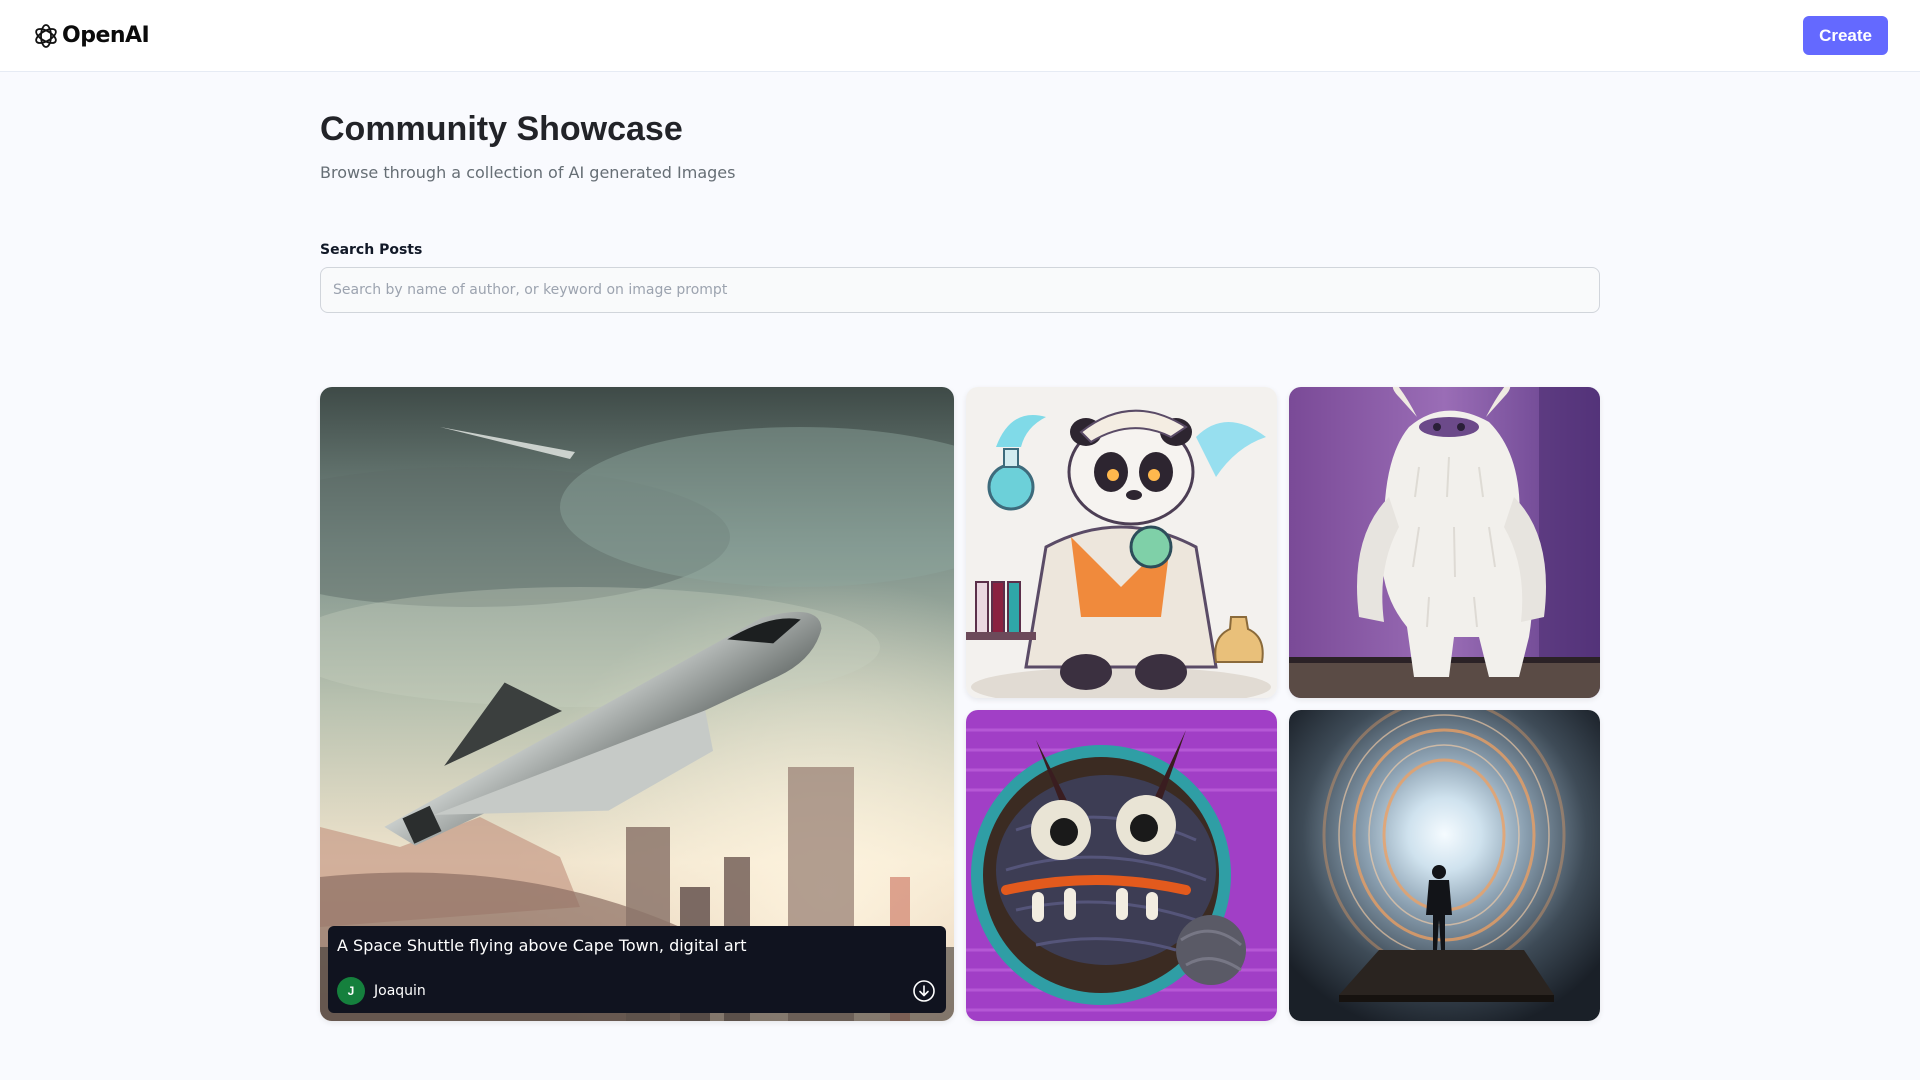 This screenshot has width=1920, height=1080. I want to click on logo-text: OpenAI, so click(106, 35).